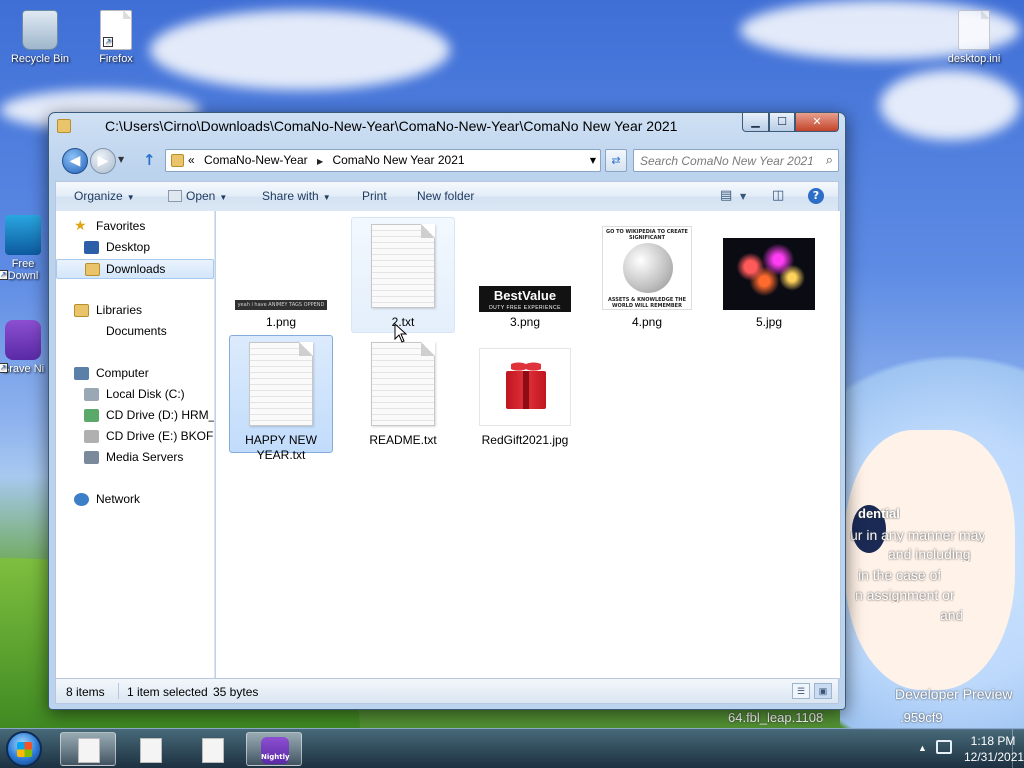  Describe the element at coordinates (952, 615) in the screenshot. I see `desktop-text-line: and` at that location.